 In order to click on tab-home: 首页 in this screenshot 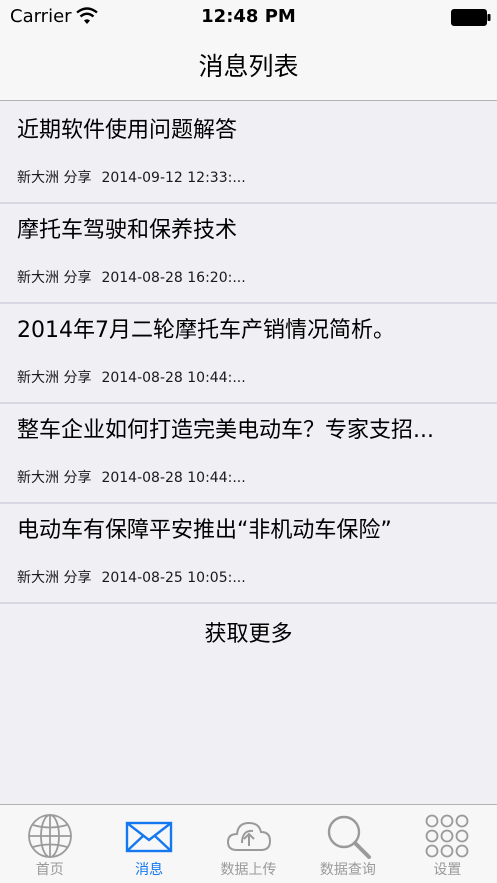, I will do `click(49, 844)`.